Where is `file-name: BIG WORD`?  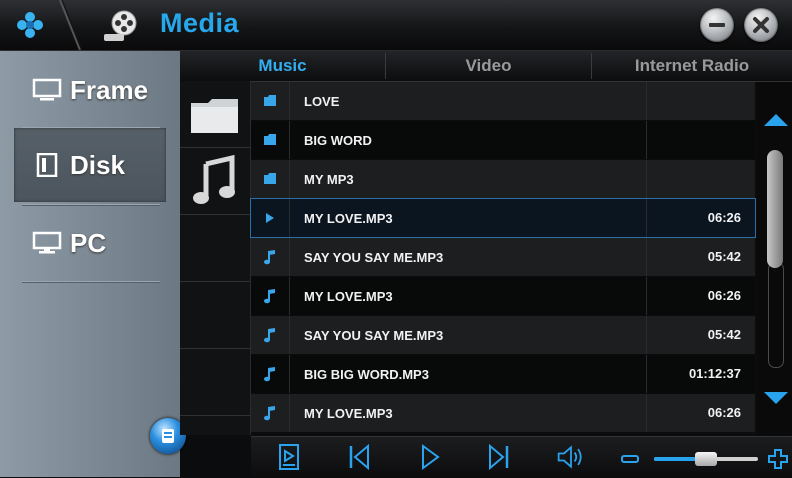 file-name: BIG WORD is located at coordinates (338, 140).